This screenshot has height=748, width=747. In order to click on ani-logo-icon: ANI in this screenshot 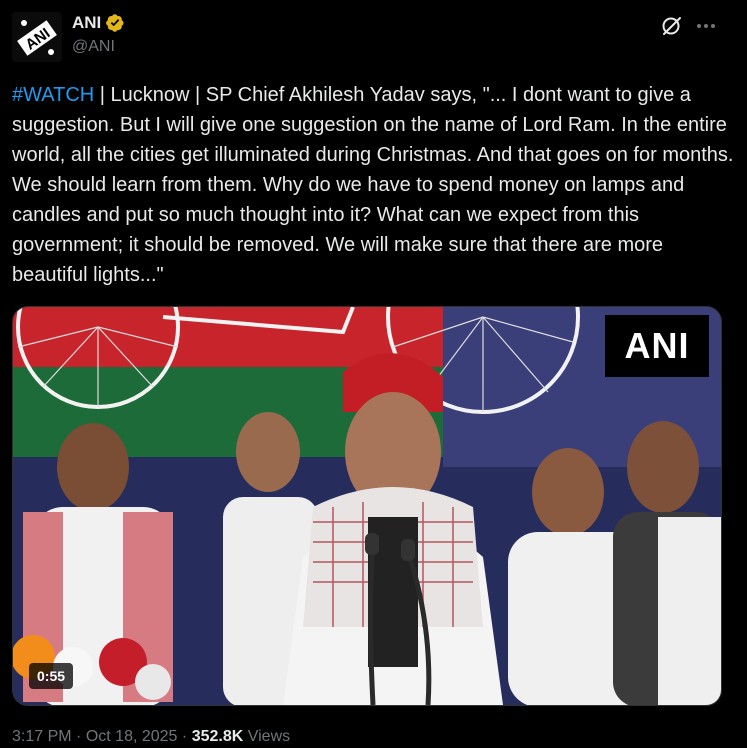, I will do `click(37, 37)`.